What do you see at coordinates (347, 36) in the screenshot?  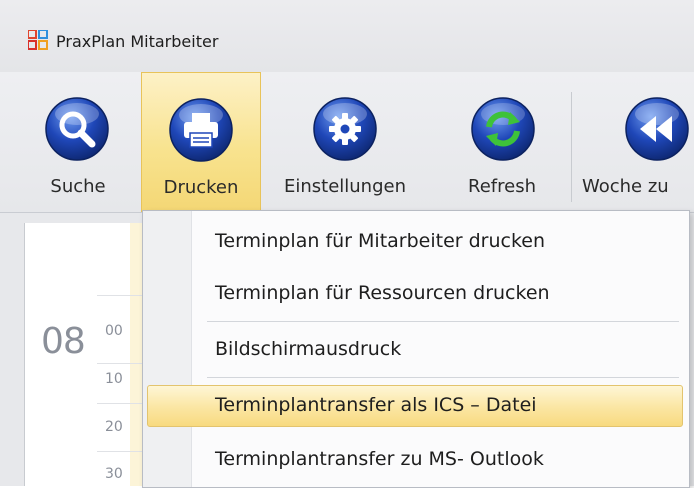 I see `title-bar: PraxPlan Mitarbeiter` at bounding box center [347, 36].